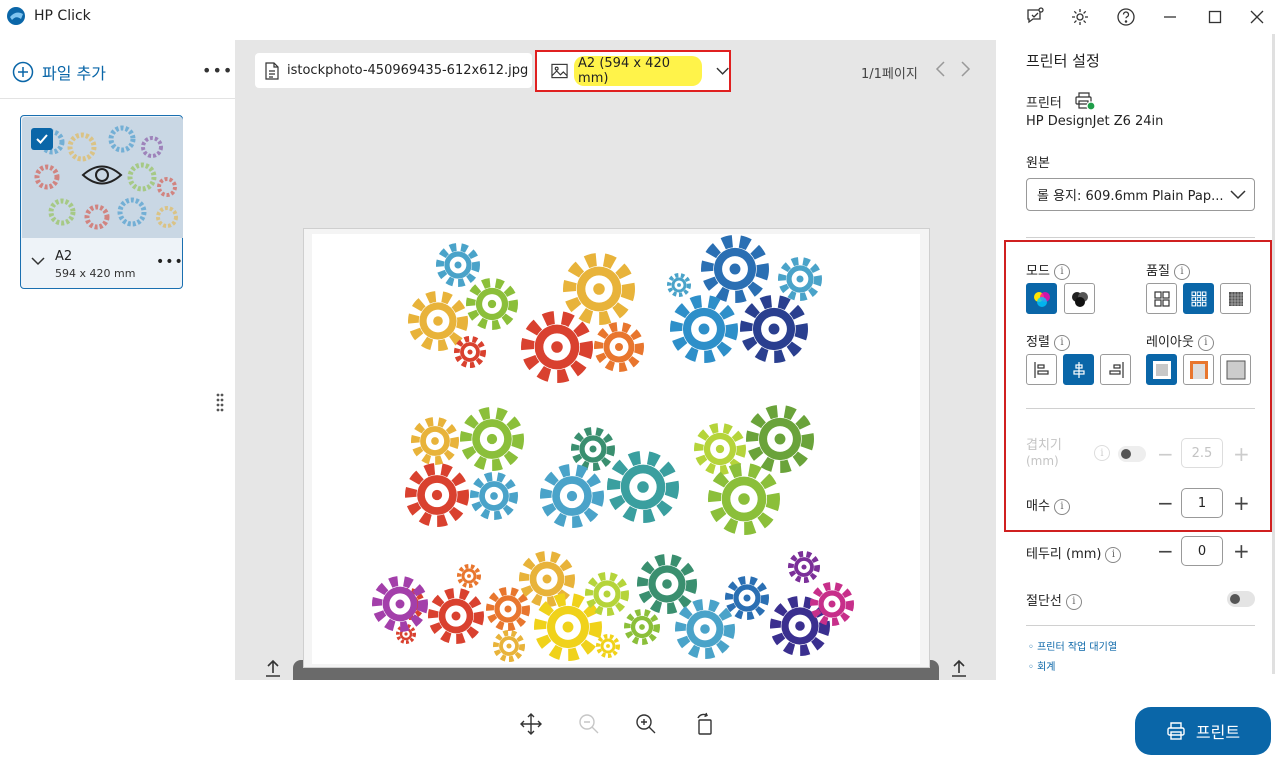  Describe the element at coordinates (1215, 17) in the screenshot. I see `maximize-icon` at that location.